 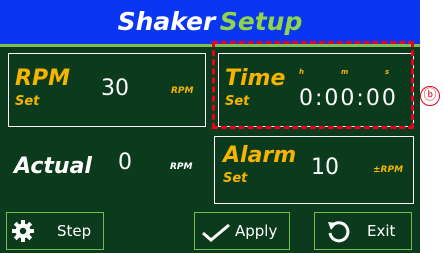 What do you see at coordinates (256, 231) in the screenshot?
I see `apply-button-label: Apply` at bounding box center [256, 231].